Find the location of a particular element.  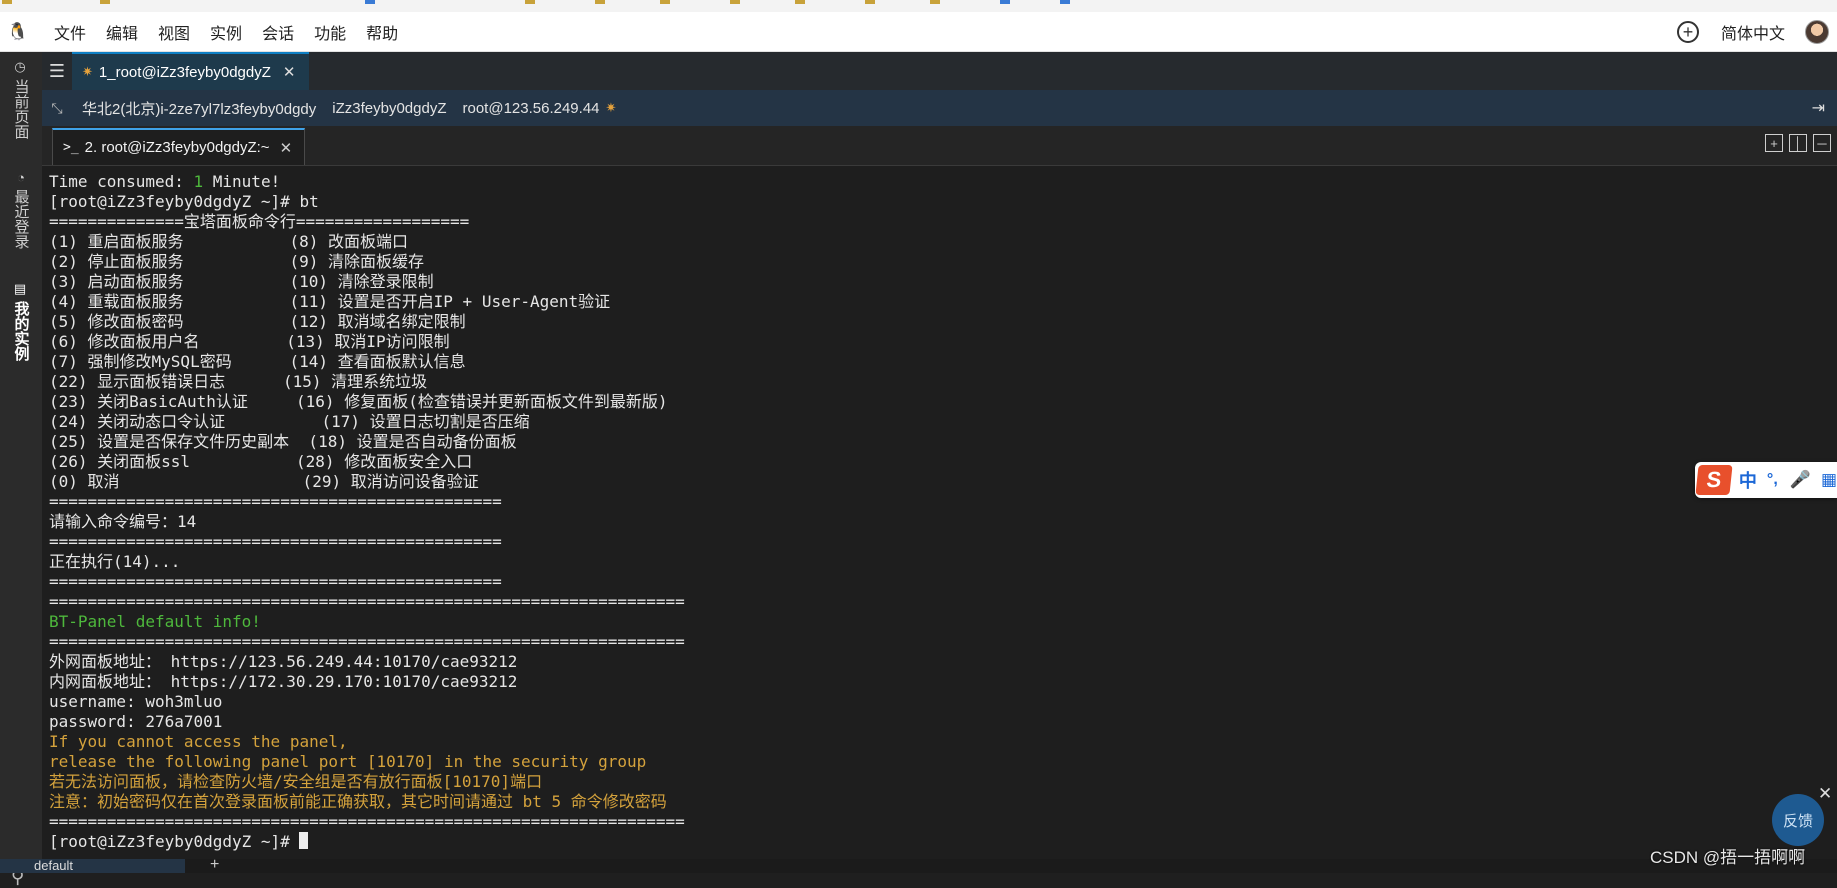

terminal-accent-value: 1 is located at coordinates (198, 181).